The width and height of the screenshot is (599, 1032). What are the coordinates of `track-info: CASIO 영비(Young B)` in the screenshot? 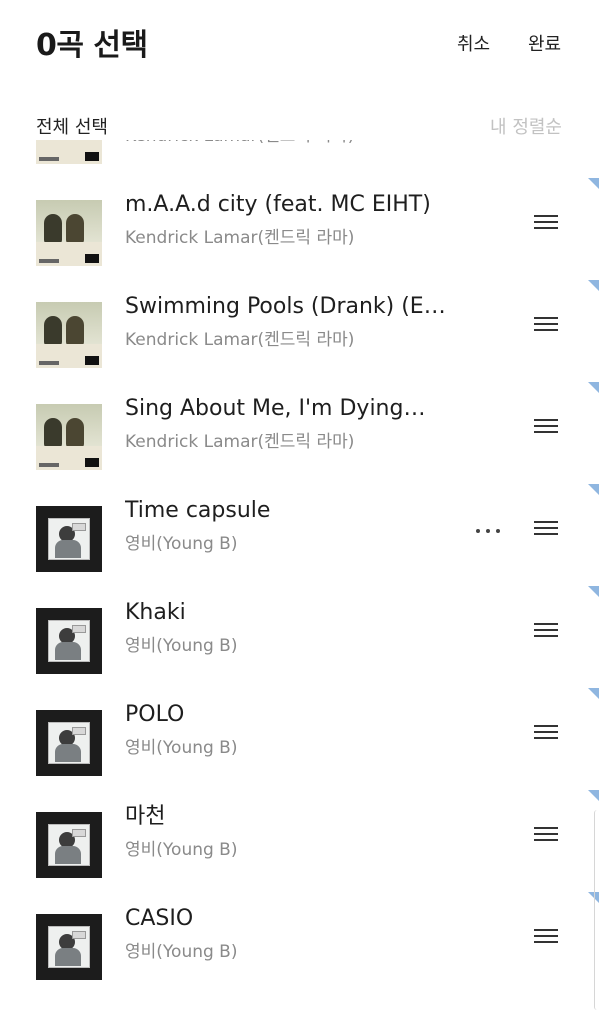 It's located at (295, 932).